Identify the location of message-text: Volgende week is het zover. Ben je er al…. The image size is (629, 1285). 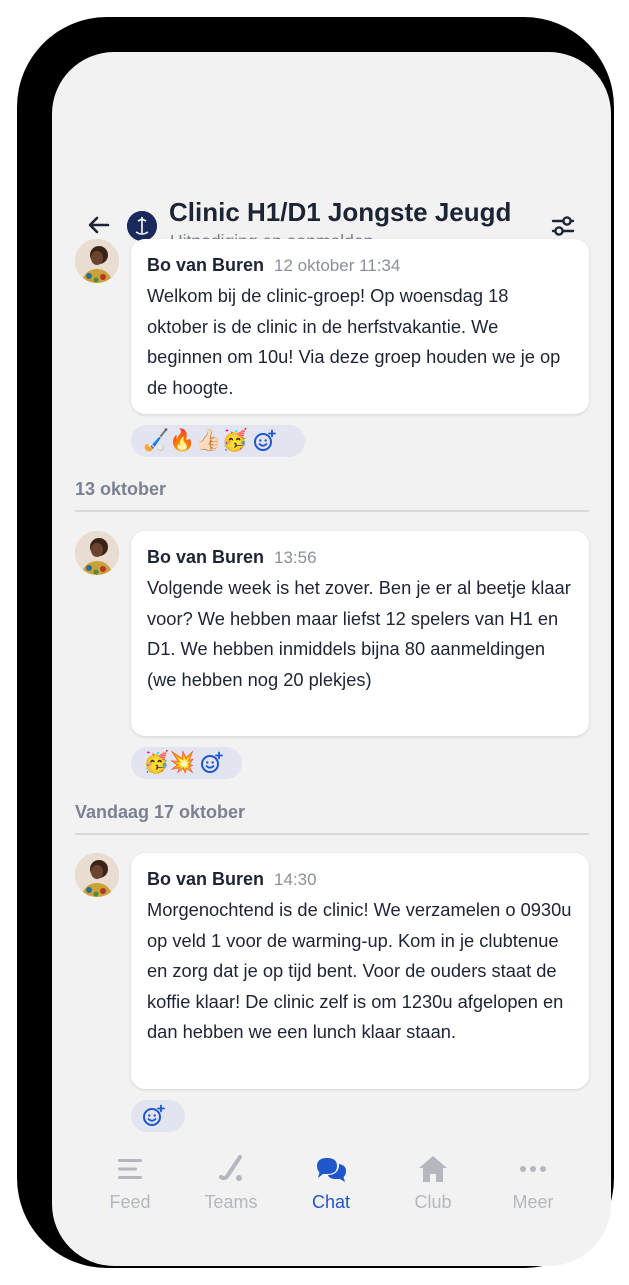
(359, 633).